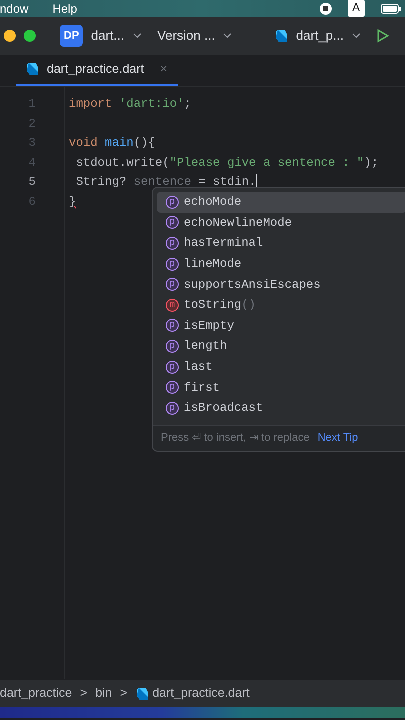 The height and width of the screenshot is (720, 405). I want to click on record-icon, so click(326, 9).